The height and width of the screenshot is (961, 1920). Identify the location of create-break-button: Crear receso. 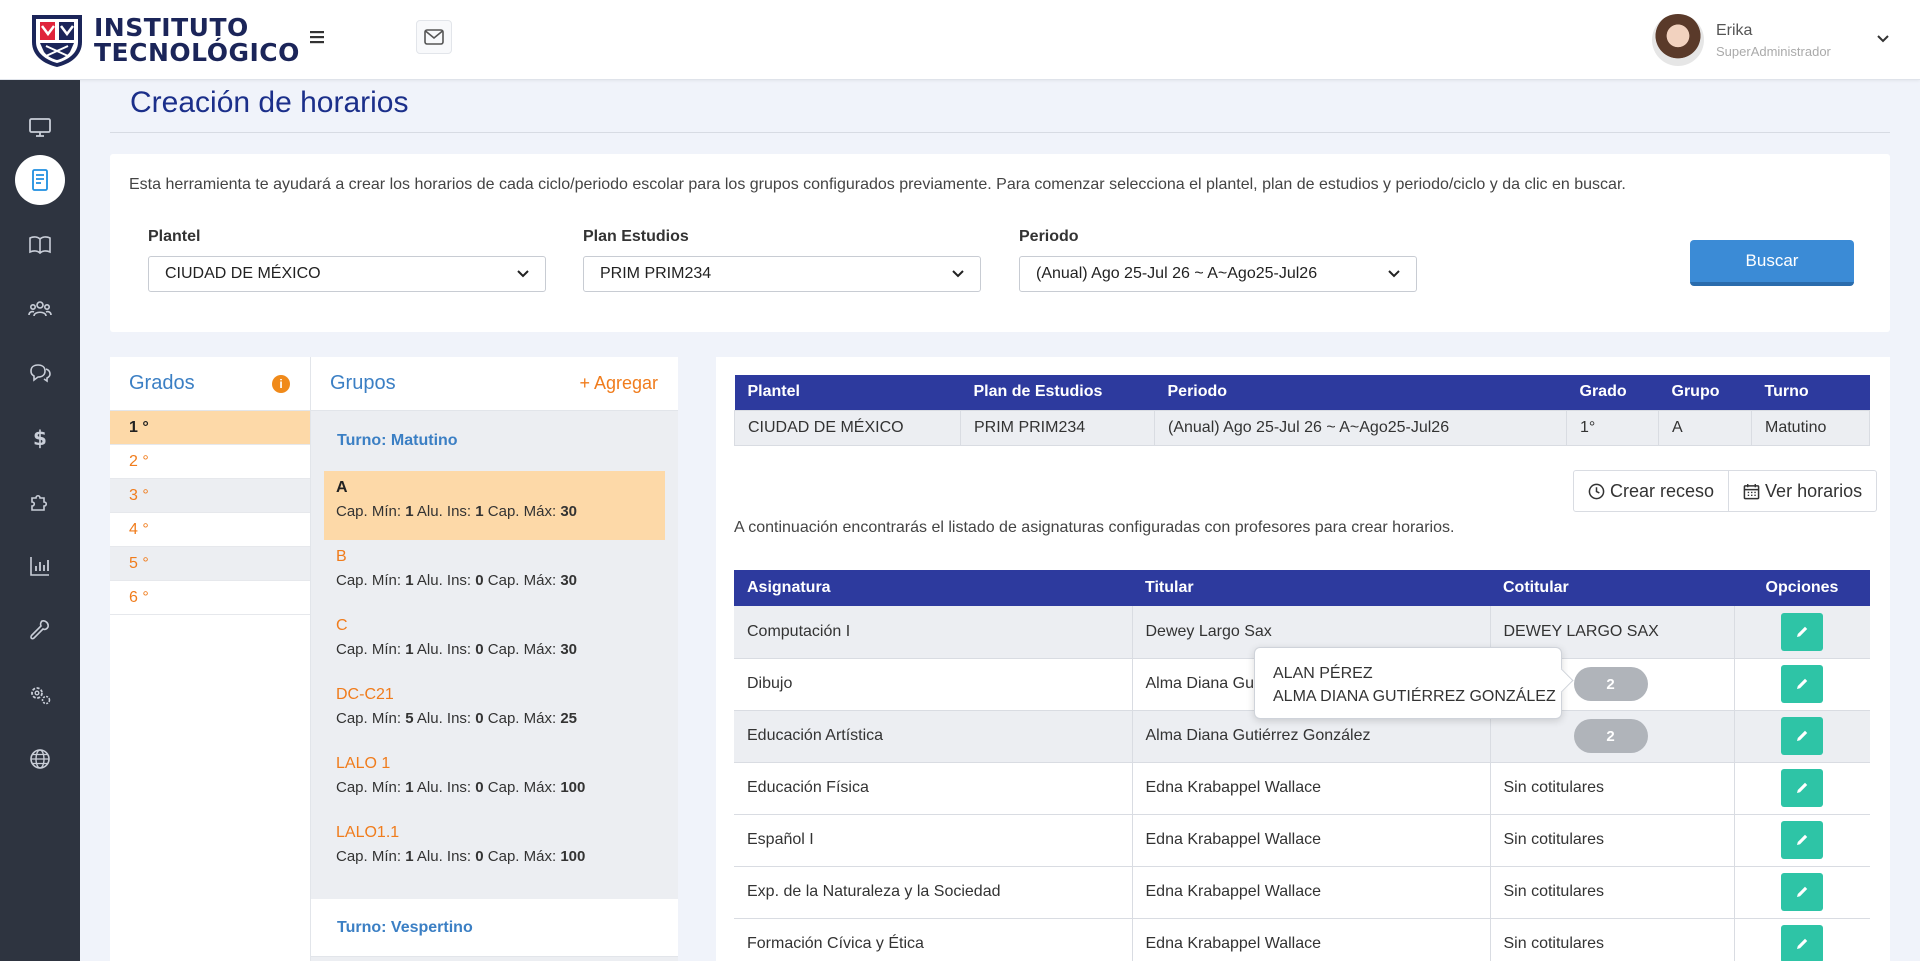
(1651, 491).